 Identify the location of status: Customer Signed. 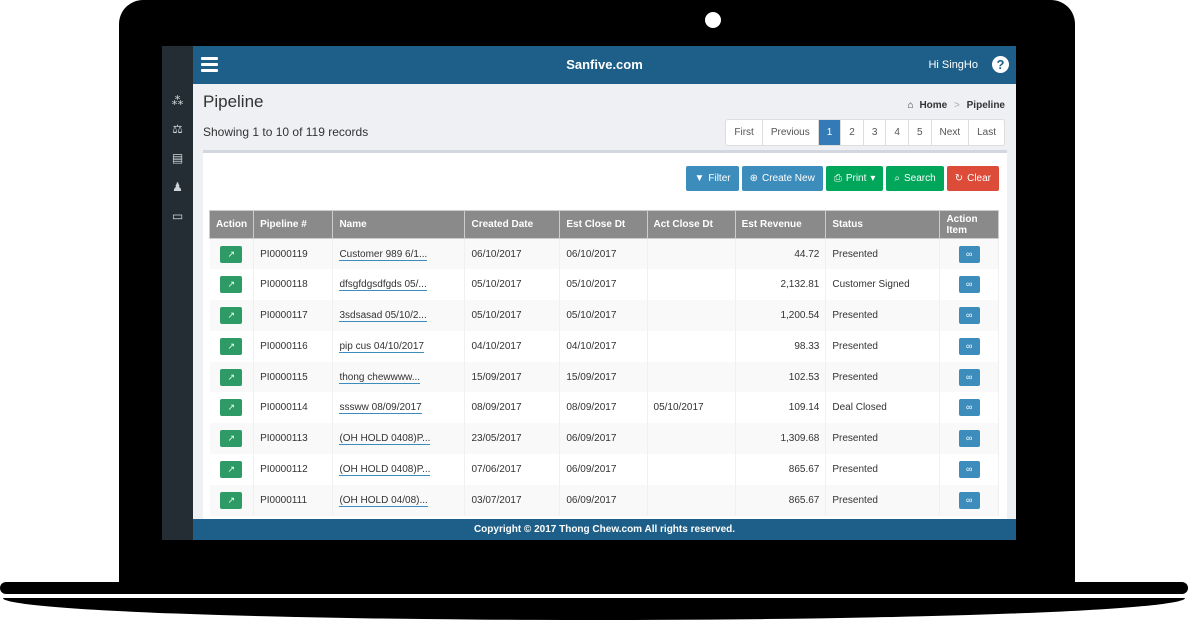
(883, 285).